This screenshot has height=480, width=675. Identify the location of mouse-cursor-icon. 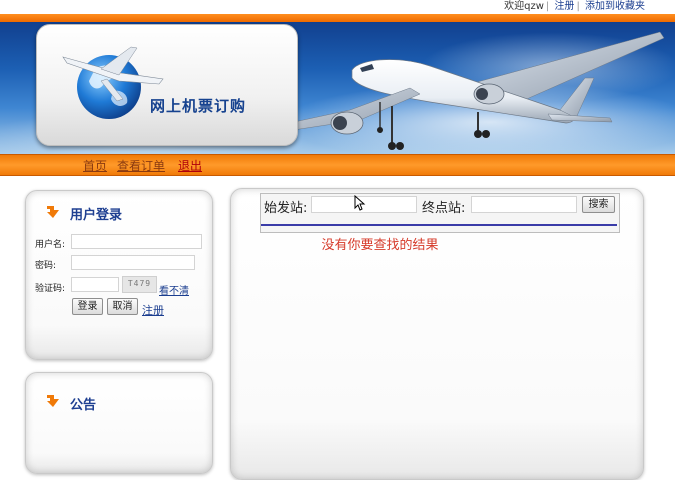
(360, 203).